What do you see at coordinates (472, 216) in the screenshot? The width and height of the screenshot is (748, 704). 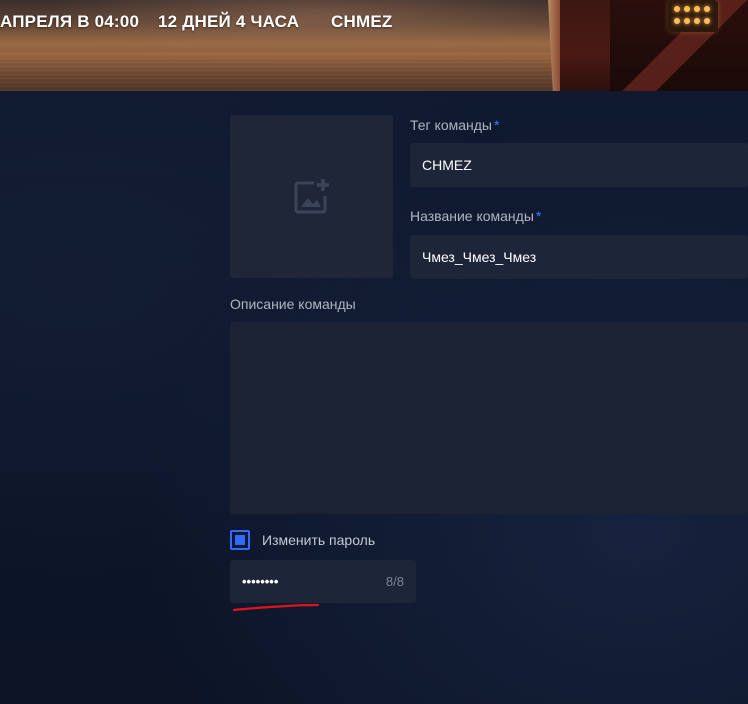 I see `team-name-label-text: Название команды` at bounding box center [472, 216].